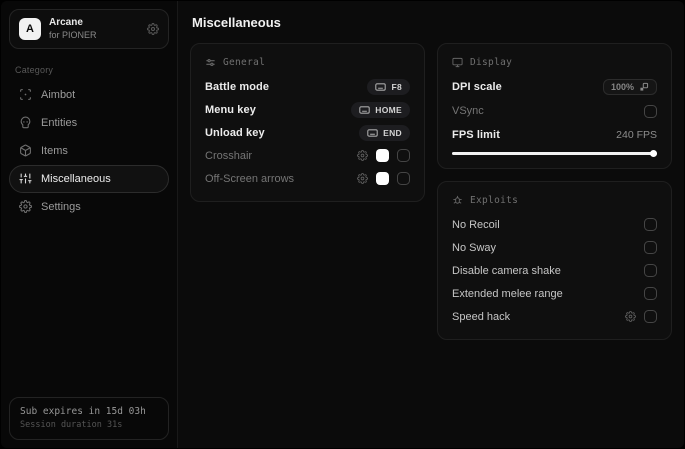  What do you see at coordinates (61, 206) in the screenshot?
I see `sidebar-item-label: Settings` at bounding box center [61, 206].